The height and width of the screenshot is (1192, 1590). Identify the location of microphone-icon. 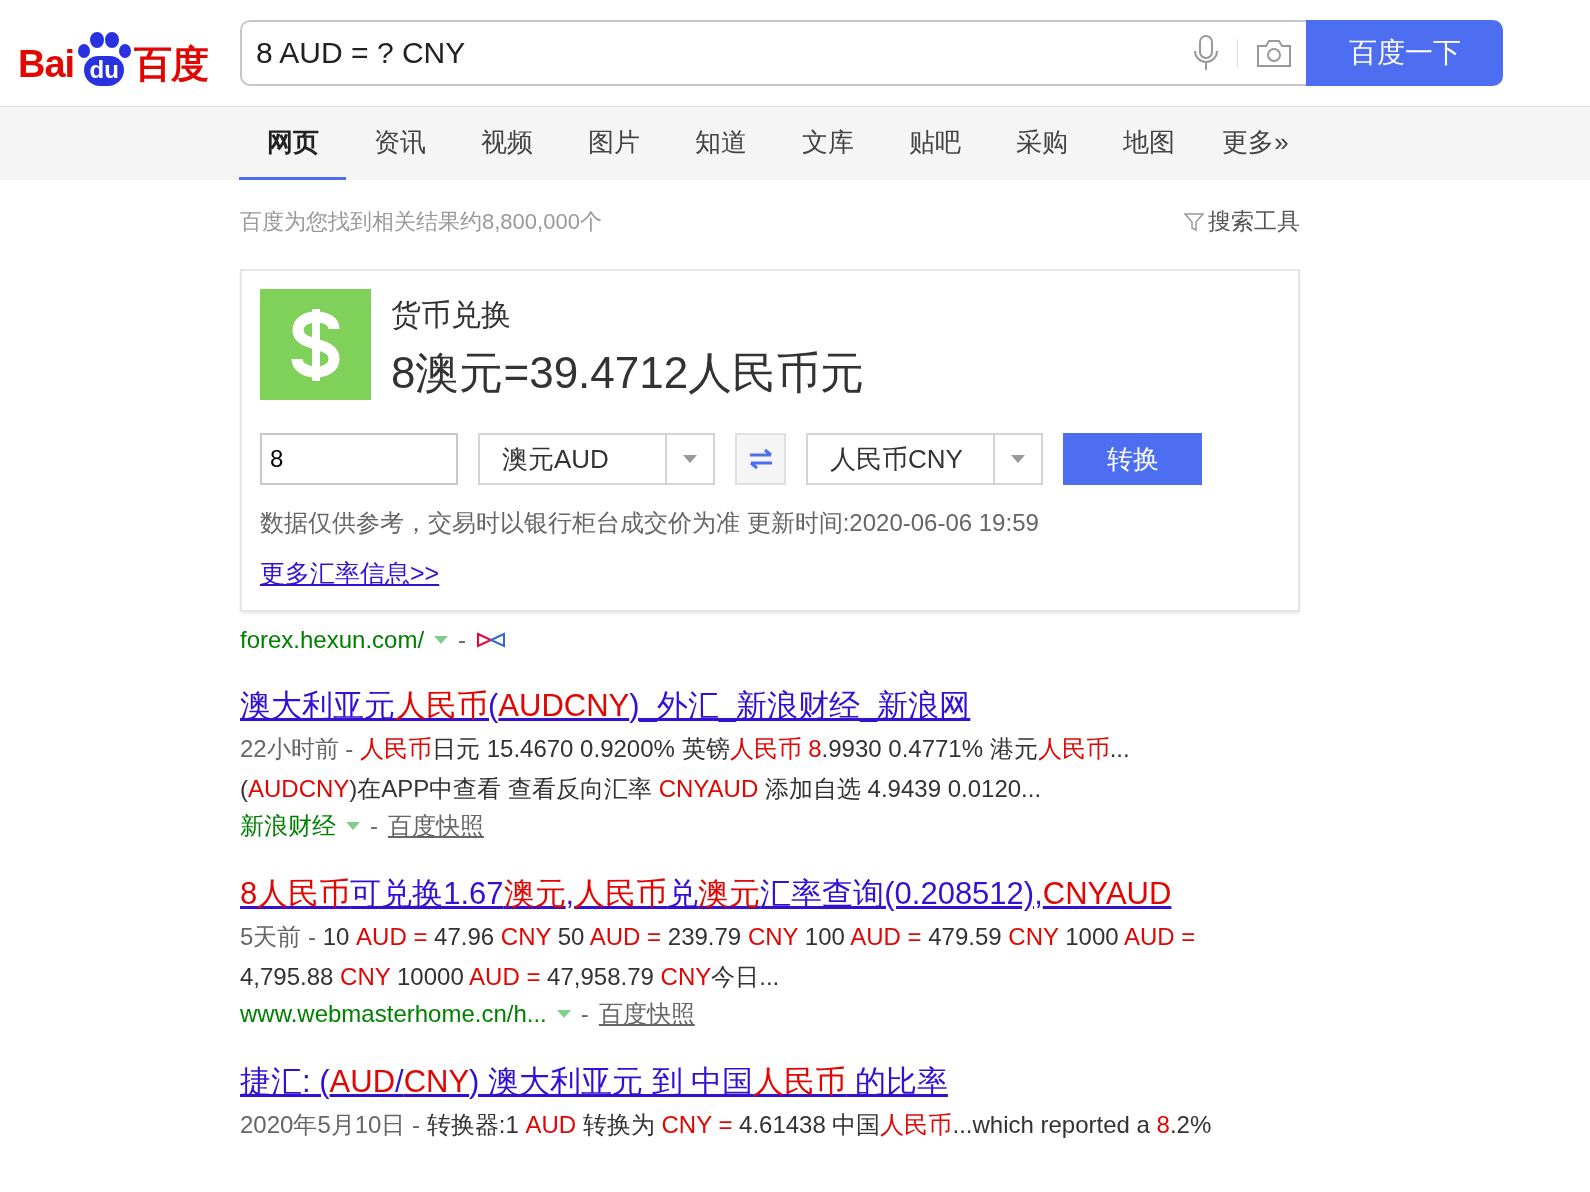
(1206, 53).